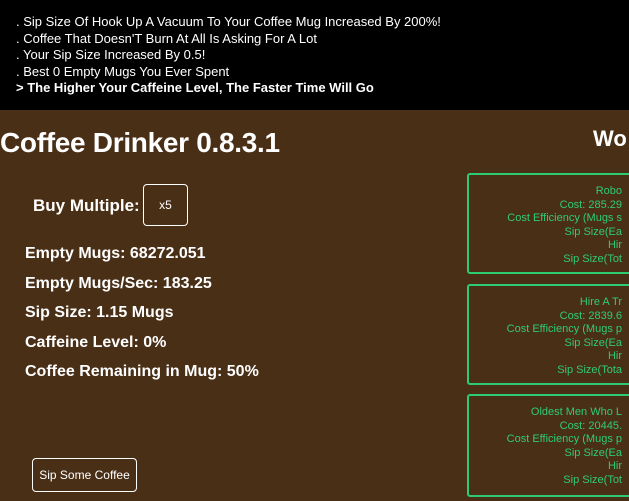  I want to click on sip-coffee-button: Sip Some Coffee, so click(84, 475).